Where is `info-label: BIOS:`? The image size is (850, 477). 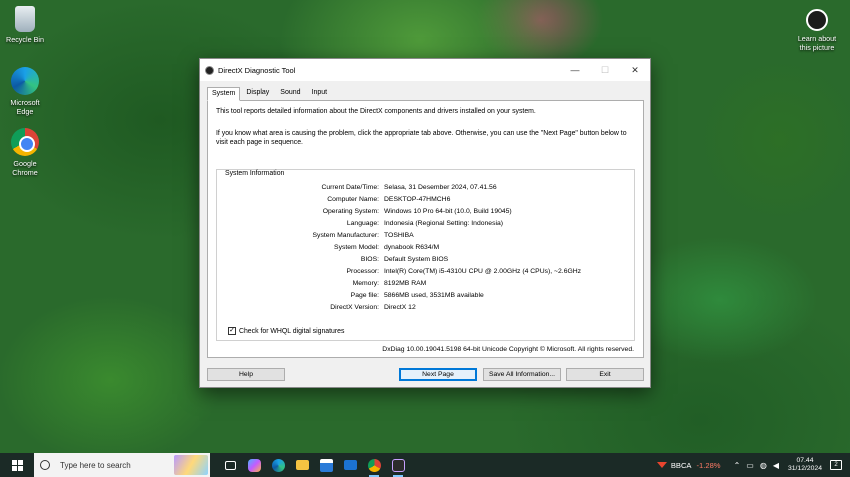
info-label: BIOS: is located at coordinates (369, 259).